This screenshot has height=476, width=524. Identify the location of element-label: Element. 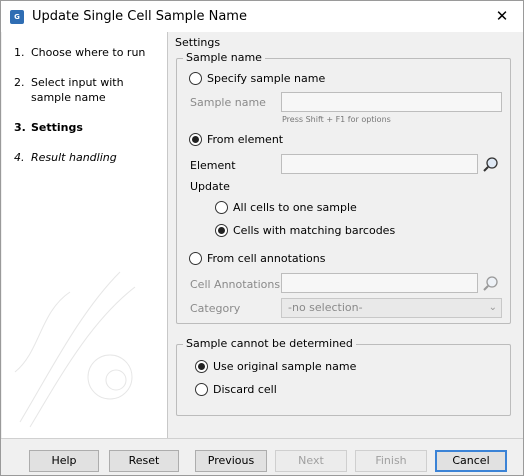
(213, 165).